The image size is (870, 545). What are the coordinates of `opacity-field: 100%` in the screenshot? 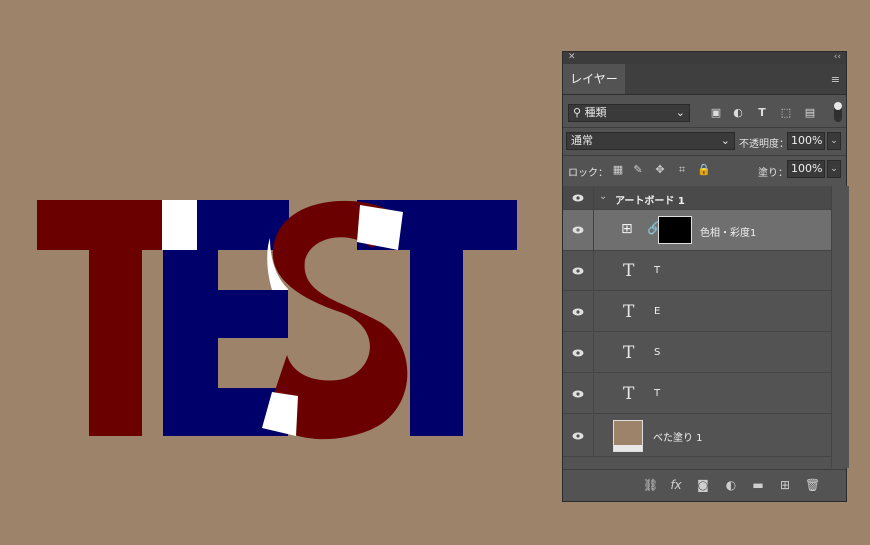 It's located at (806, 141).